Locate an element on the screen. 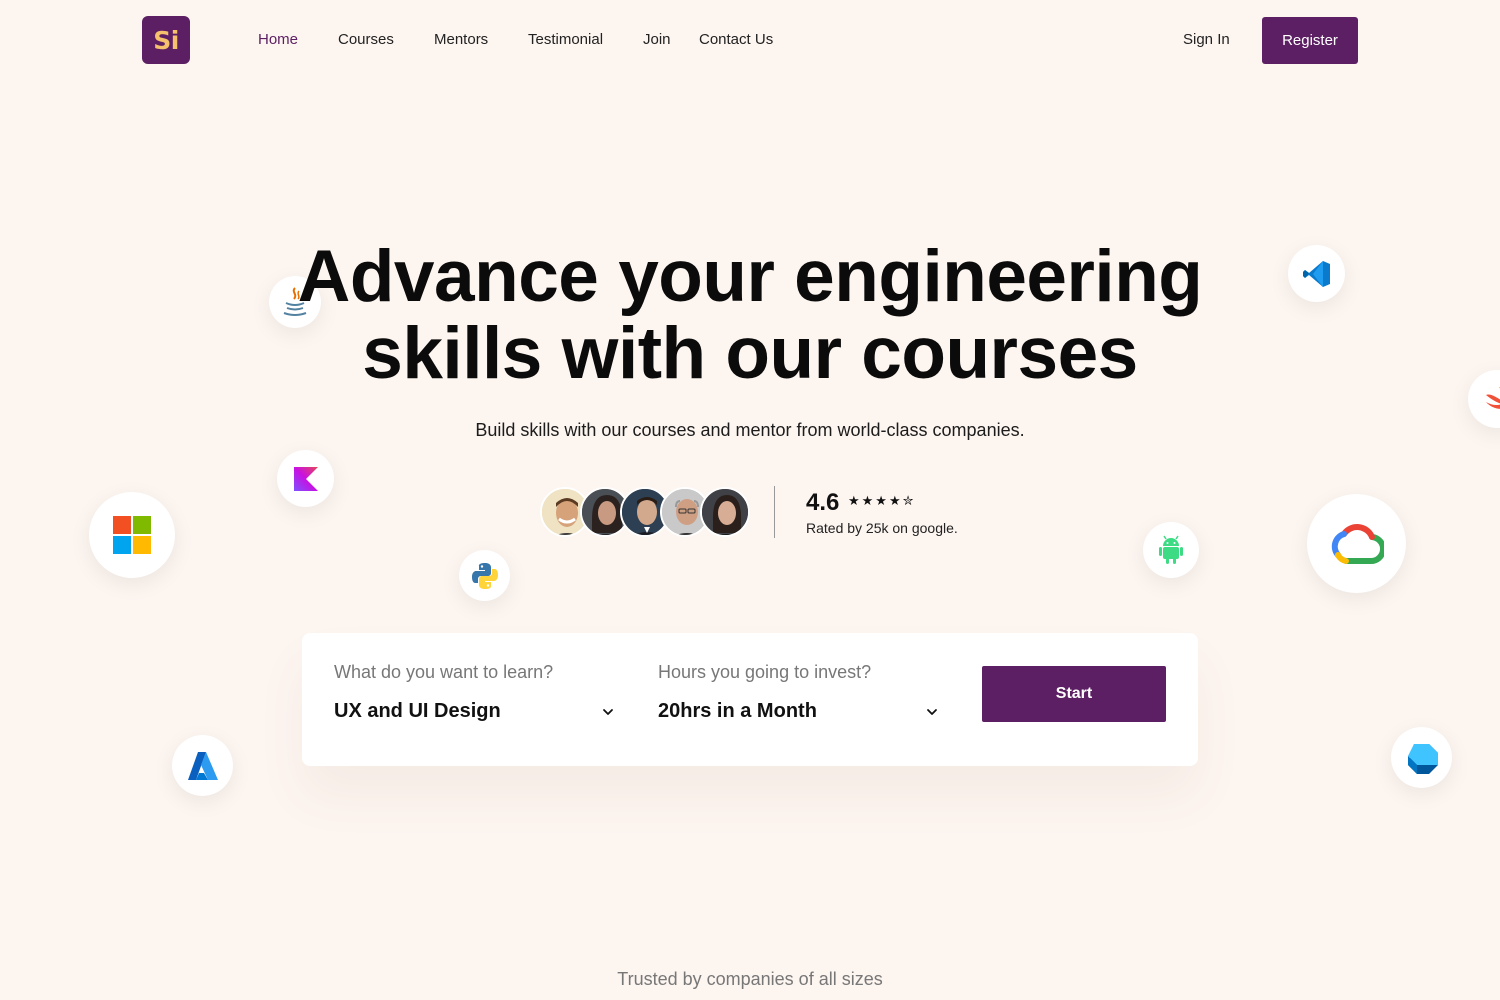 Image resolution: width=1500 pixels, height=1000 pixels. hours-field-label: Hours you going to invest? is located at coordinates (765, 672).